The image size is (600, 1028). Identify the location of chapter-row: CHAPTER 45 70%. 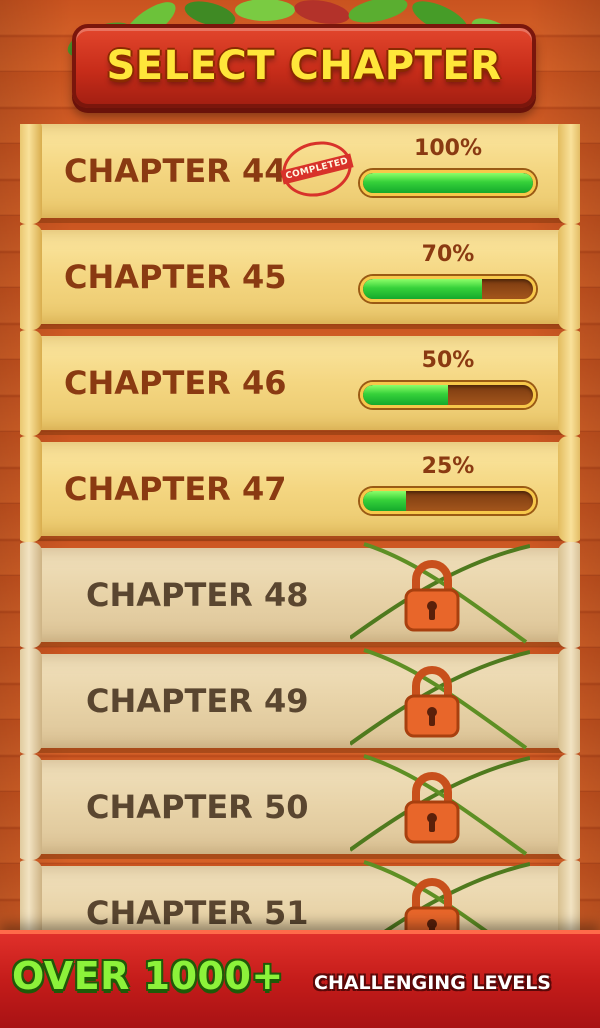
(300, 277).